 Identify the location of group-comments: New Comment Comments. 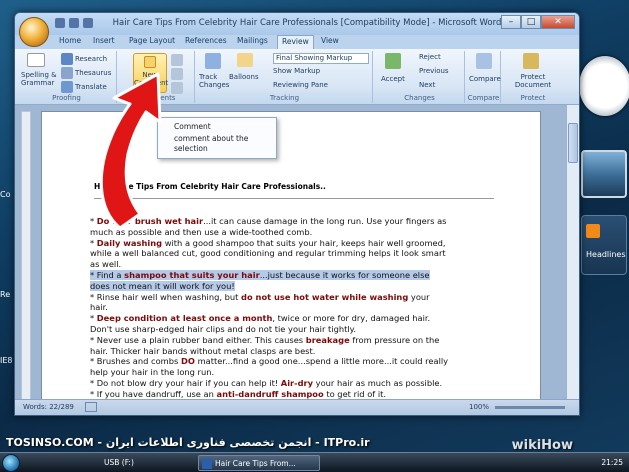
(157, 77).